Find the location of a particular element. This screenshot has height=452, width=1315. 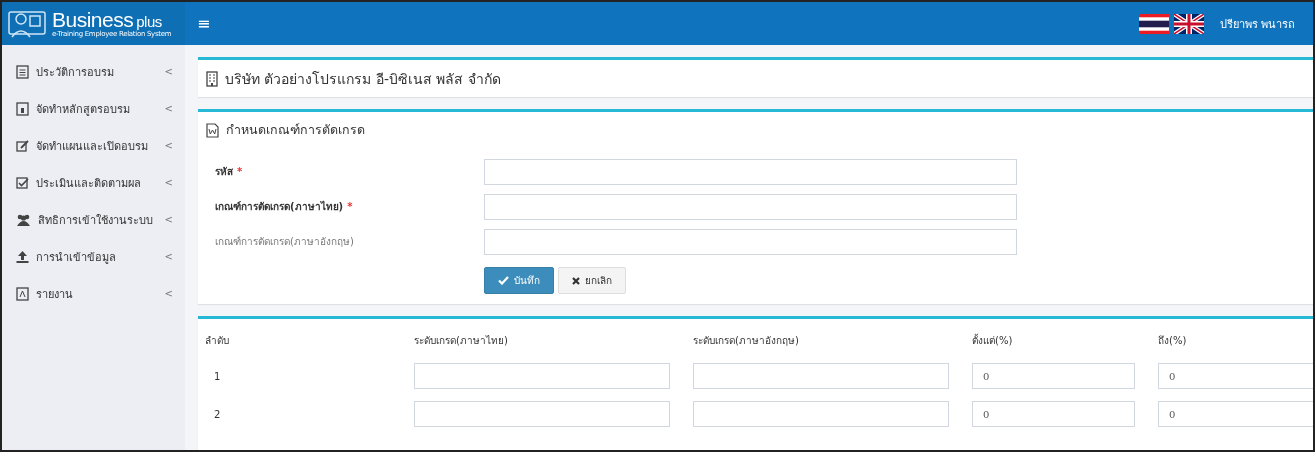

people-logo-icon is located at coordinates (28, 23).